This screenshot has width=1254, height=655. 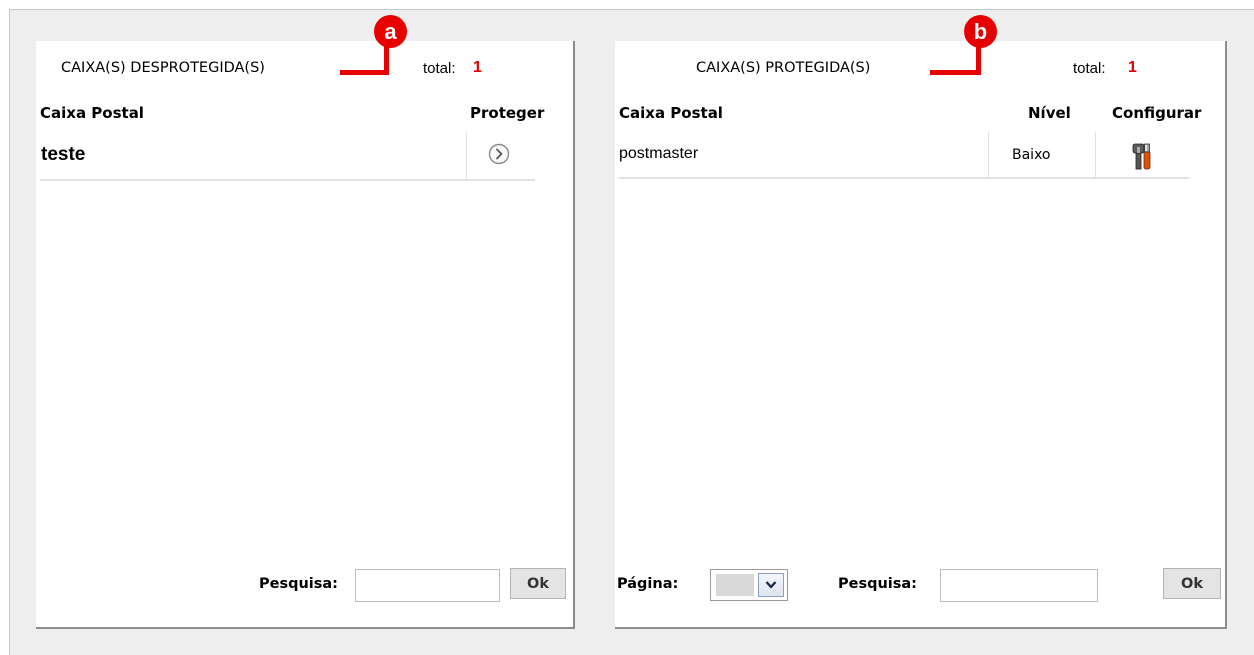 I want to click on page-label: Página:, so click(x=648, y=584).